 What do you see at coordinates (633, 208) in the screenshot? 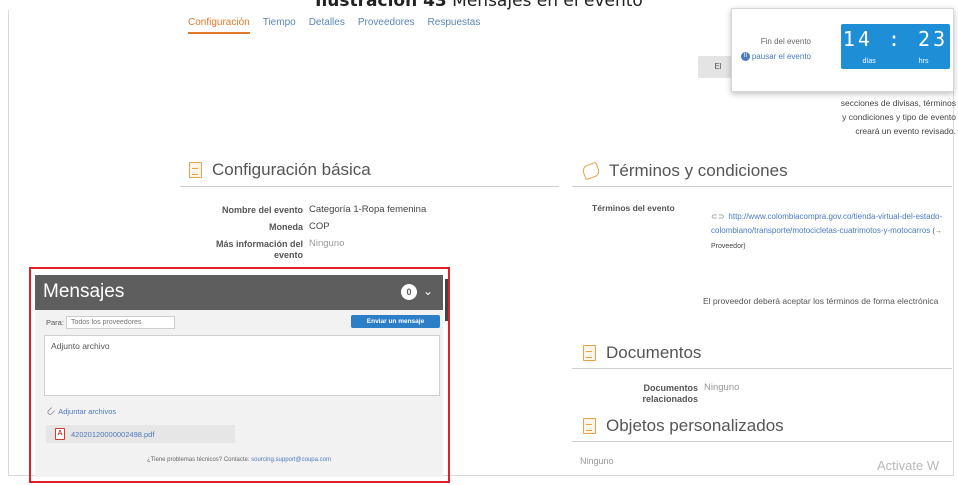
I see `terms-label: Términos del evento` at bounding box center [633, 208].